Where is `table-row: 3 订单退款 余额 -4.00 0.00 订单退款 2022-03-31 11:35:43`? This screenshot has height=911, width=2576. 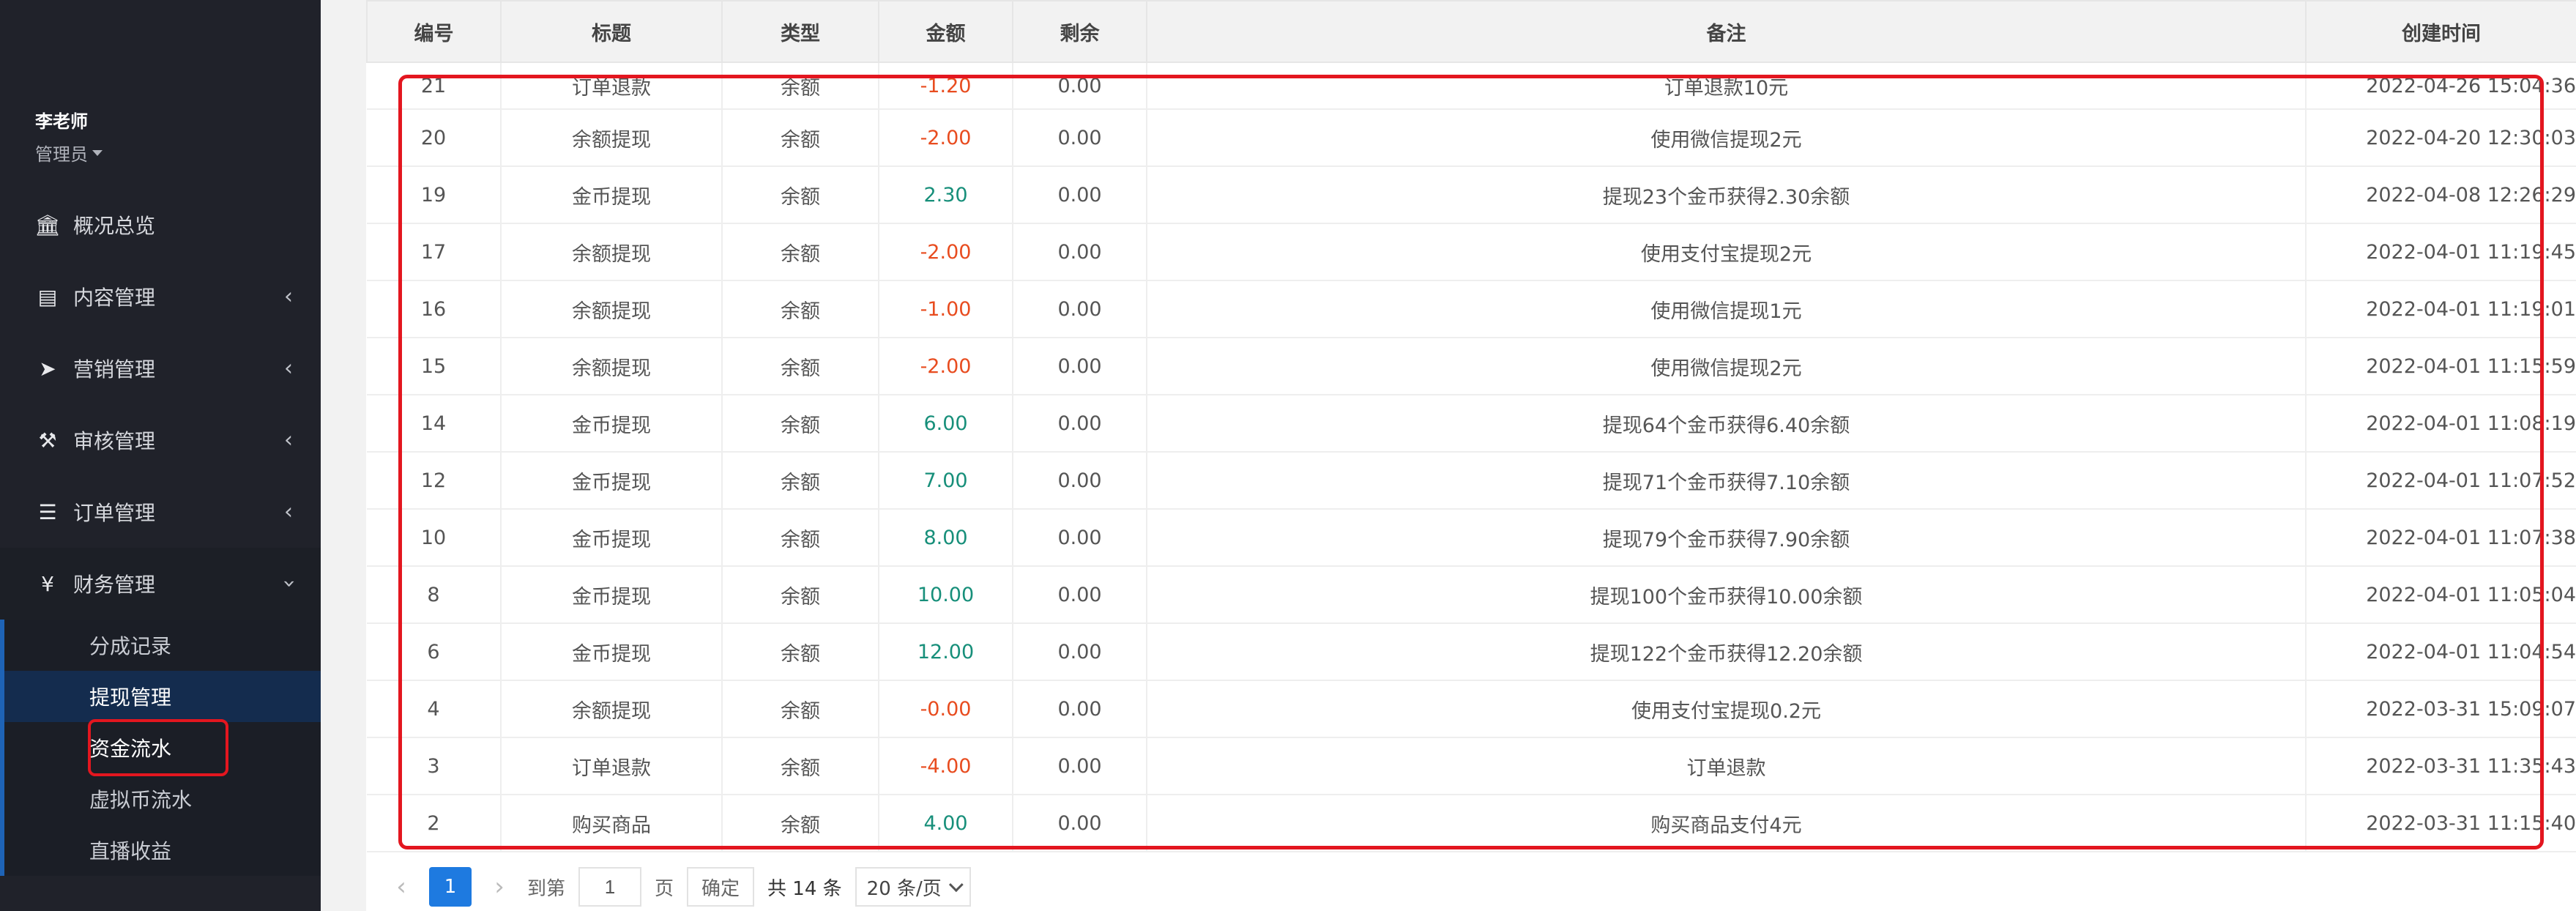 table-row: 3 订单退款 余额 -4.00 0.00 订单退款 2022-03-31 11:35:43 is located at coordinates (1471, 766).